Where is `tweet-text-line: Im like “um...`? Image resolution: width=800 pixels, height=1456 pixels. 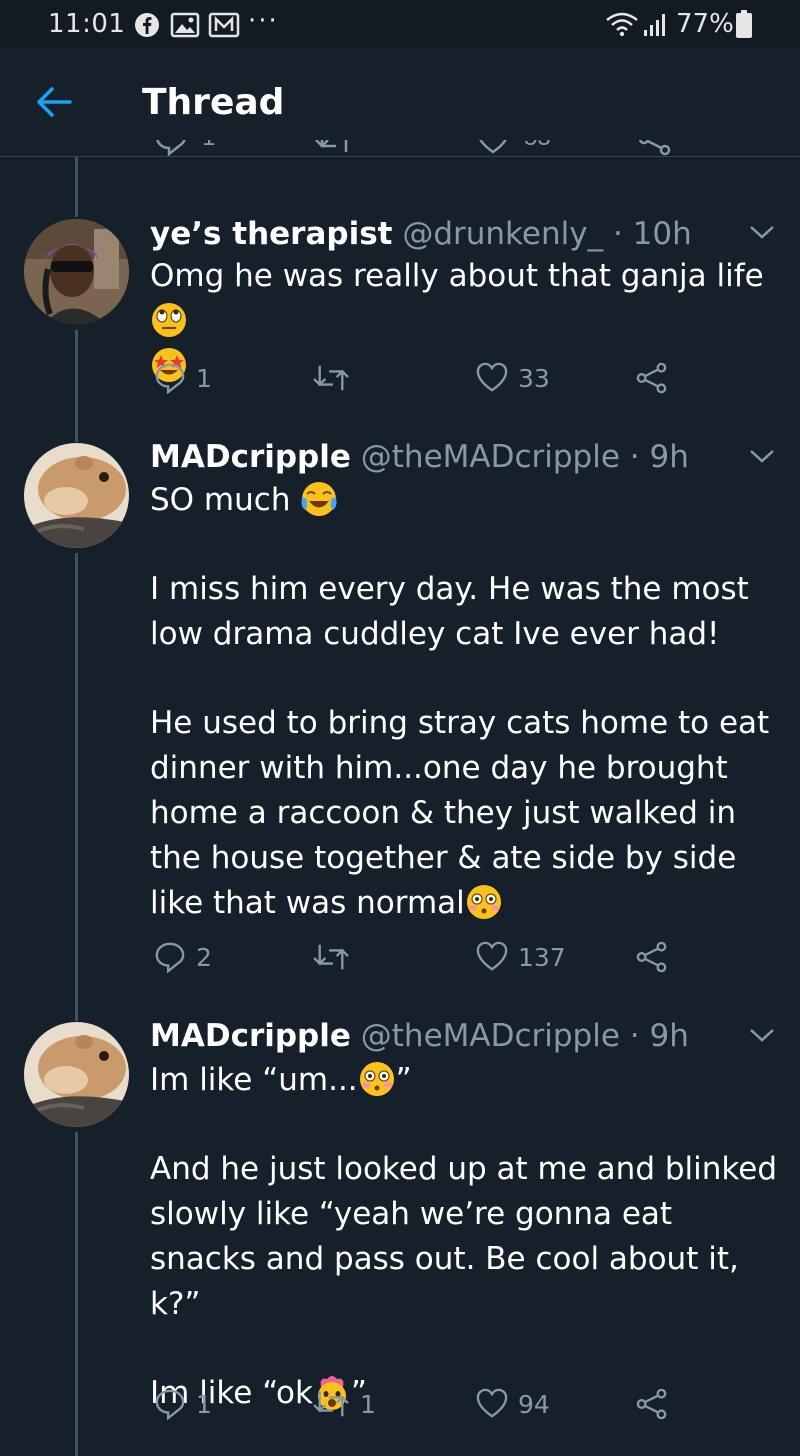
tweet-text-line: Im like “um... is located at coordinates (254, 1080).